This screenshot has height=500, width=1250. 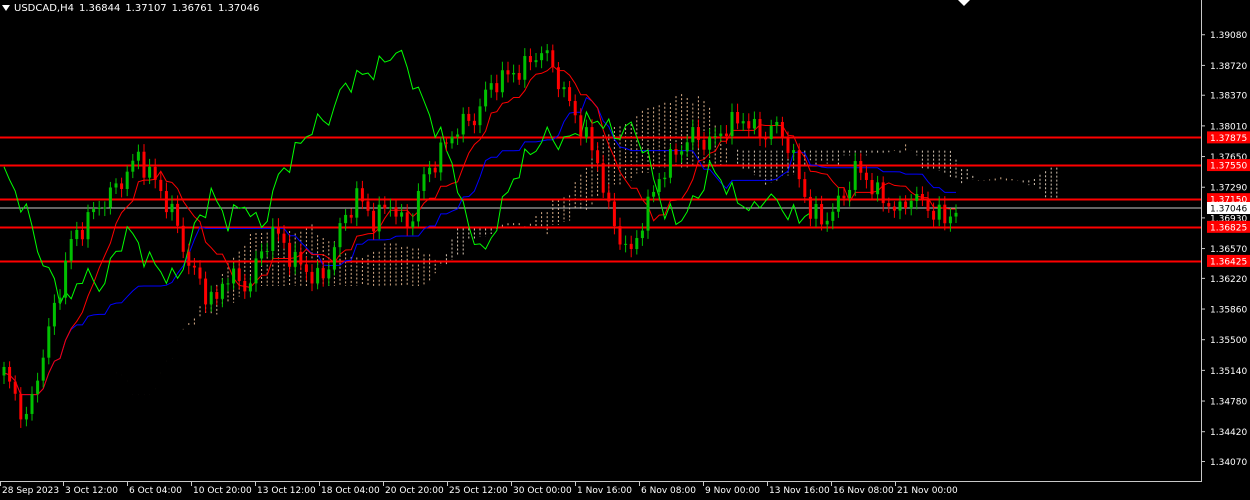 I want to click on time-tick-label: 20 Oct 20:00, so click(x=414, y=491).